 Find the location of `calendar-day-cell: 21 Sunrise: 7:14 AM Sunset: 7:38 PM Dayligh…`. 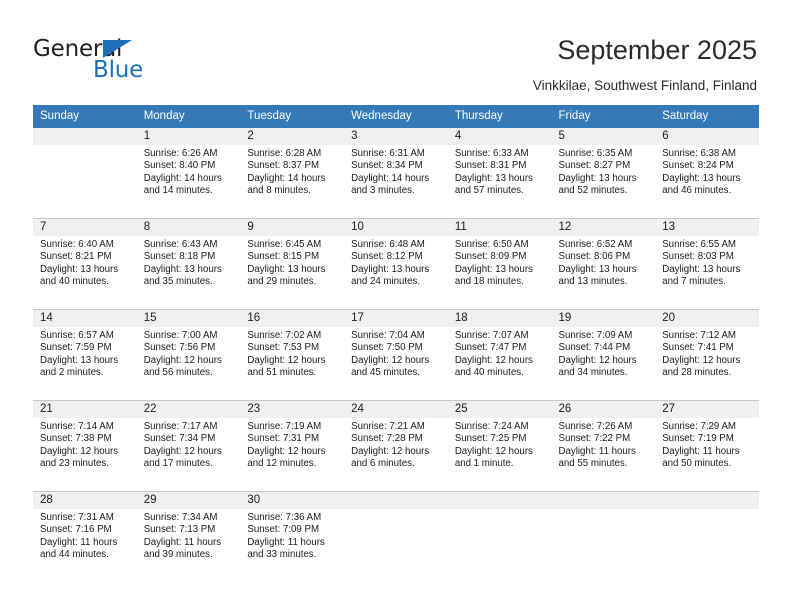

calendar-day-cell: 21 Sunrise: 7:14 AM Sunset: 7:38 PM Dayligh… is located at coordinates (85, 446).